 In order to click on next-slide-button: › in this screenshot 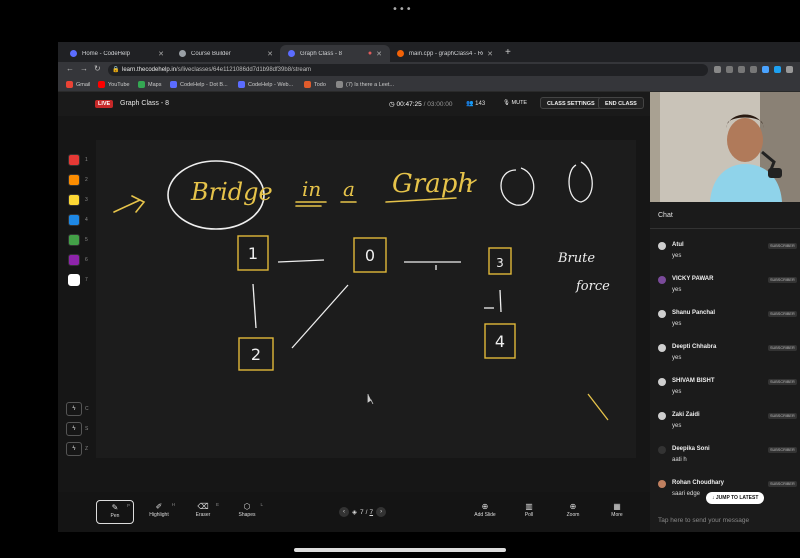, I will do `click(381, 512)`.